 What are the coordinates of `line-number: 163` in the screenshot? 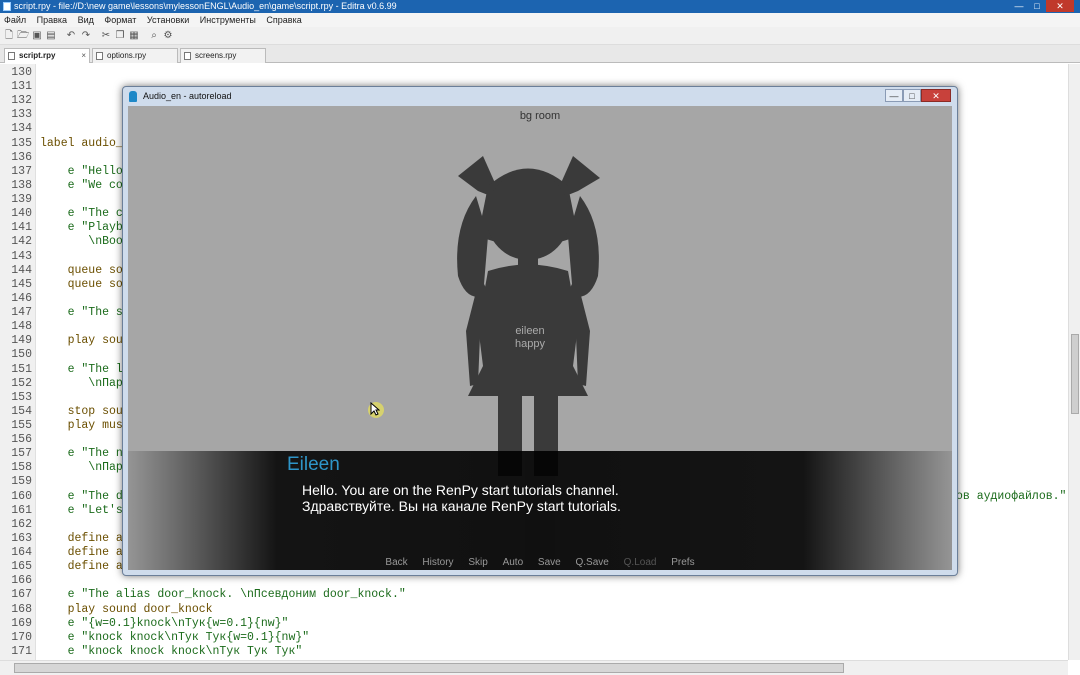 It's located at (21, 538).